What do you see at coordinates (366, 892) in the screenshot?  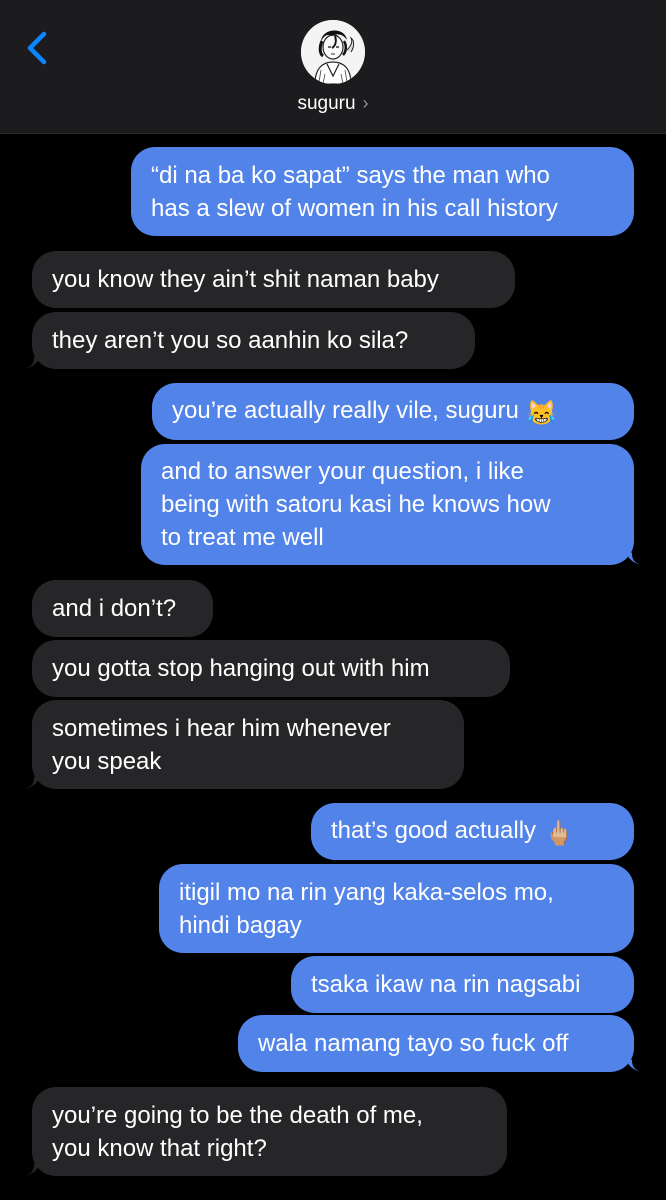 I see `message-line: itigil mo na rin yang kaka-selos mo,` at bounding box center [366, 892].